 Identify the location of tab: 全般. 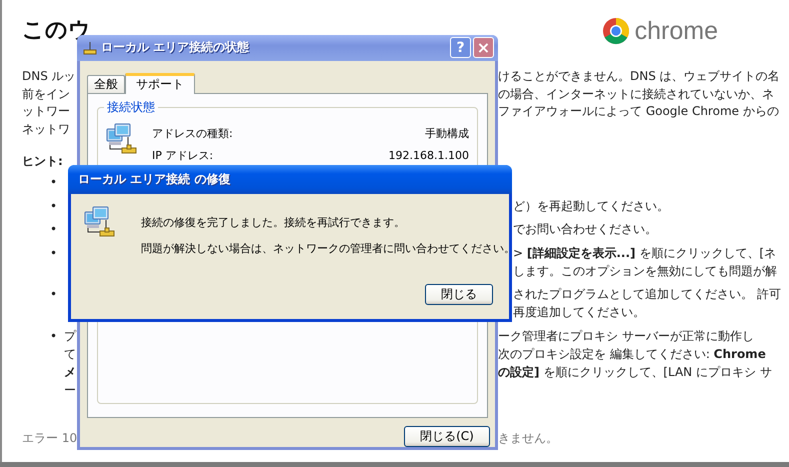
(106, 83).